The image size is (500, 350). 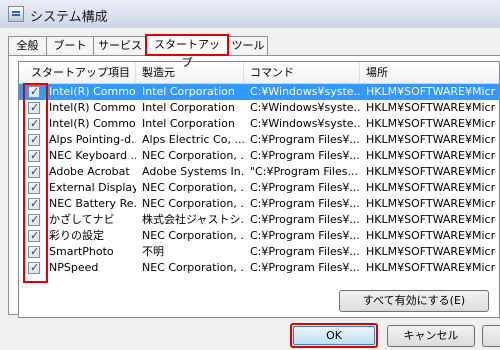 I want to click on cell-item: かざしてナビ, so click(x=82, y=219).